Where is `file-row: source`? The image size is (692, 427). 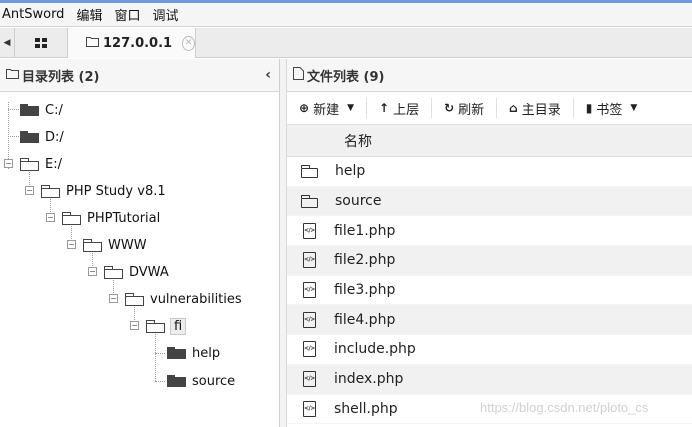
file-row: source is located at coordinates (489, 201).